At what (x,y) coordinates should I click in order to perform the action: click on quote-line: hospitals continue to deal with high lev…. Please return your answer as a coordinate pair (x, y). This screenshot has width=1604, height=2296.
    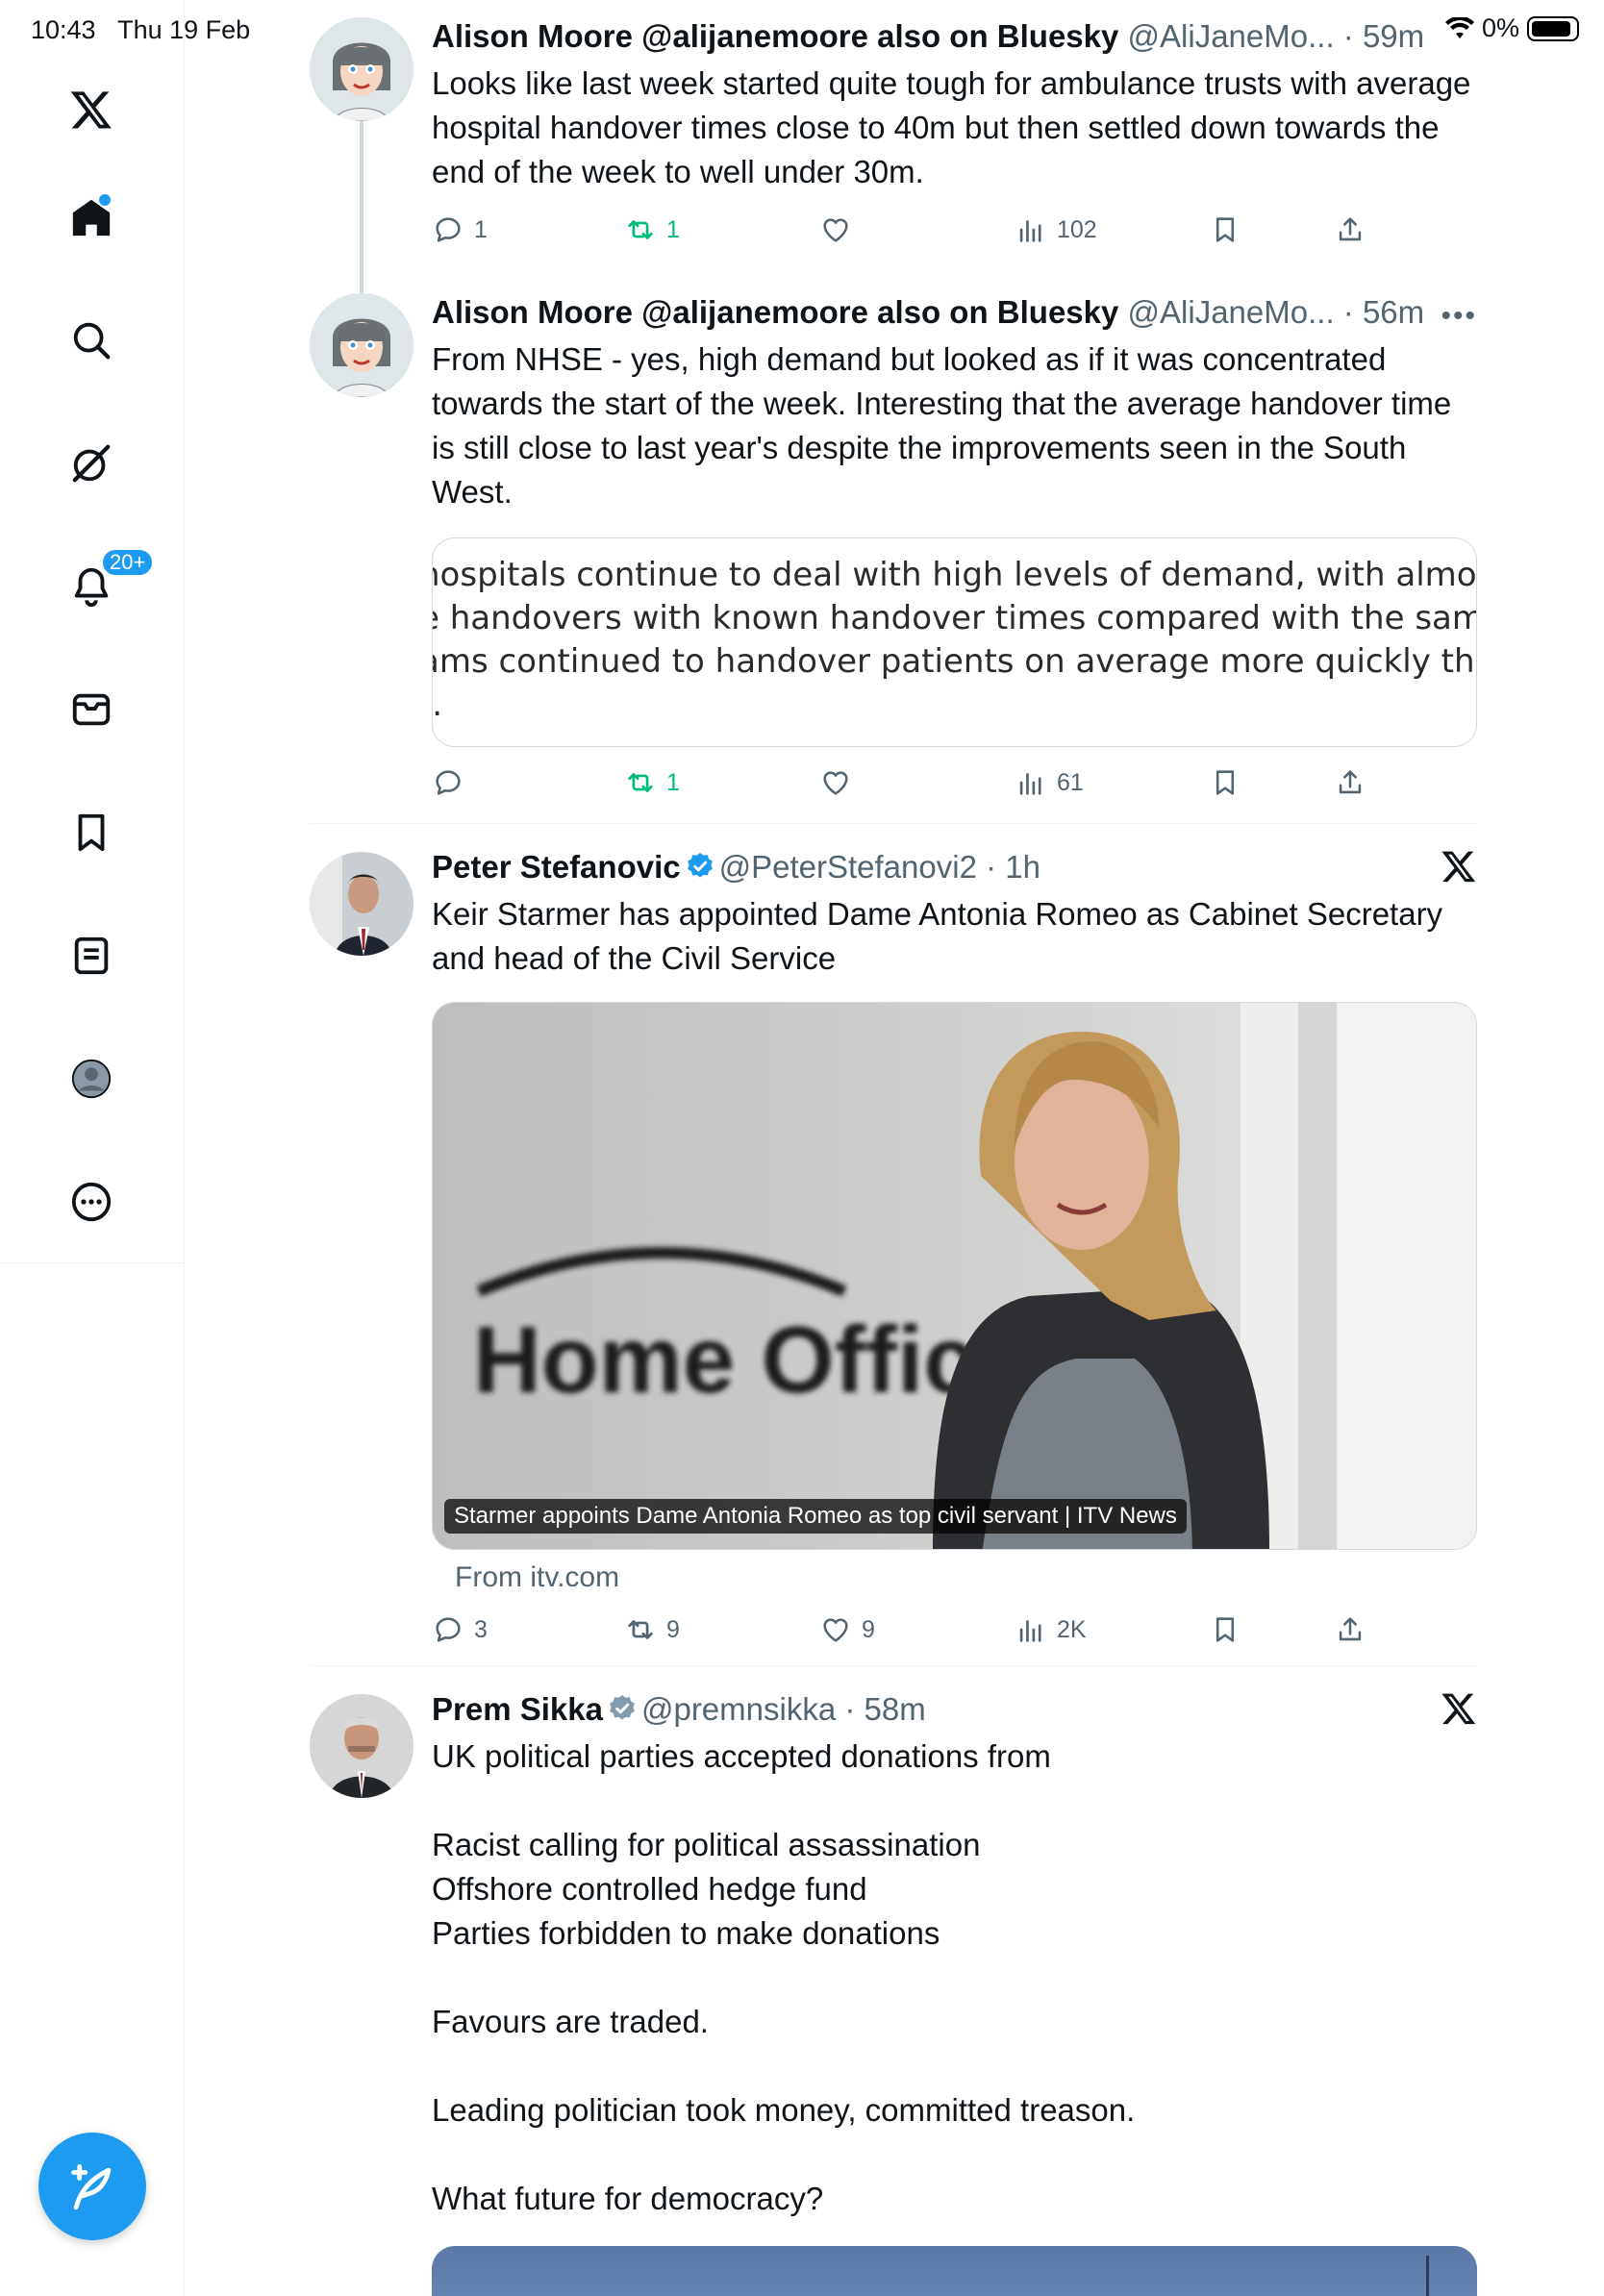
    Looking at the image, I should click on (954, 575).